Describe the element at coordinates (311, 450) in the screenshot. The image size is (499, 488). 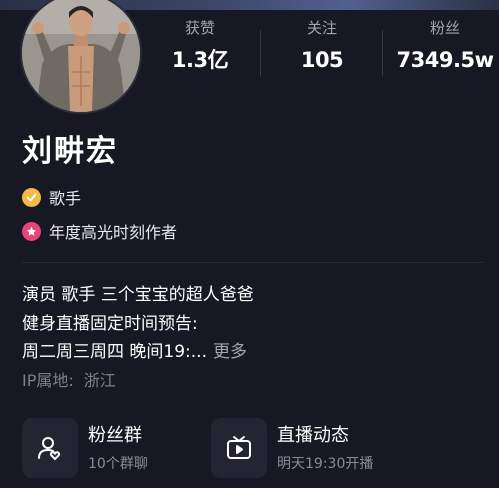
I see `live-activity-card: 直播动态 明天19:30开播` at that location.